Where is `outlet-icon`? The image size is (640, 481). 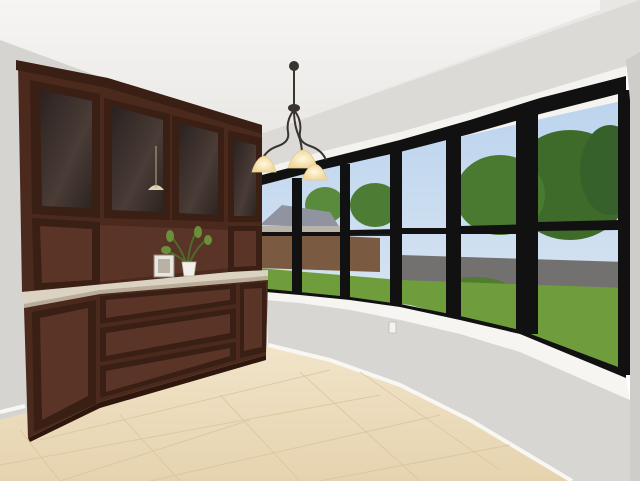 outlet-icon is located at coordinates (392, 327).